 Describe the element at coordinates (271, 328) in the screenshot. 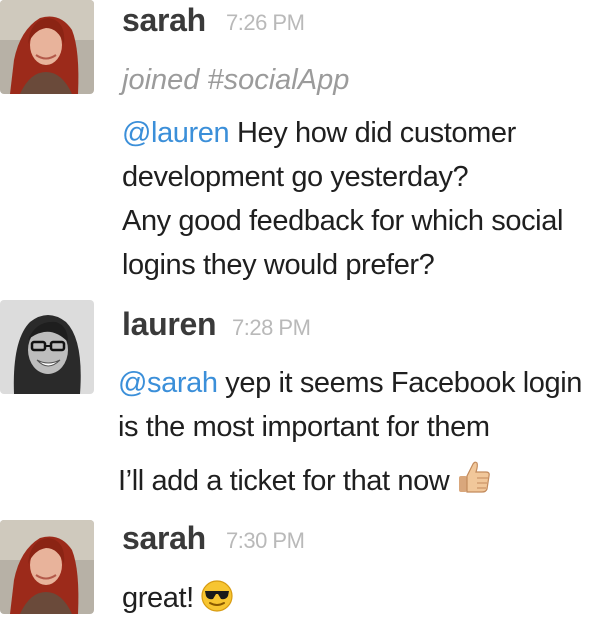

I see `message-timestamp: 7:28 PM` at that location.